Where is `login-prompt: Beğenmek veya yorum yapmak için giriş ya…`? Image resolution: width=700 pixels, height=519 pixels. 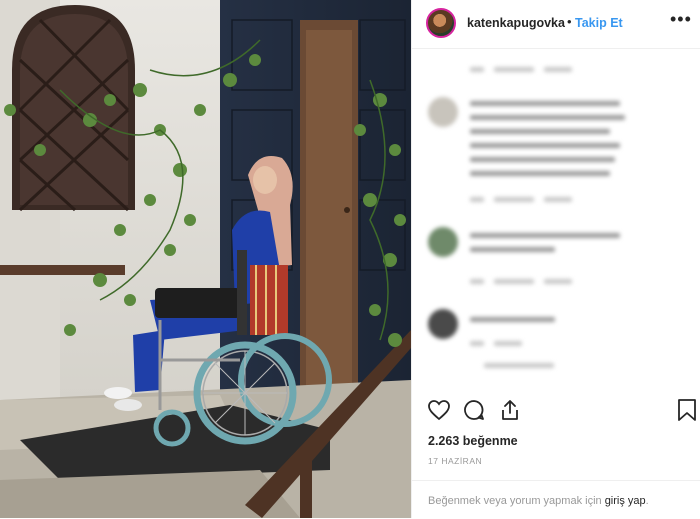
login-prompt: Beğenmek veya yorum yapmak için giriş ya… is located at coordinates (556, 499).